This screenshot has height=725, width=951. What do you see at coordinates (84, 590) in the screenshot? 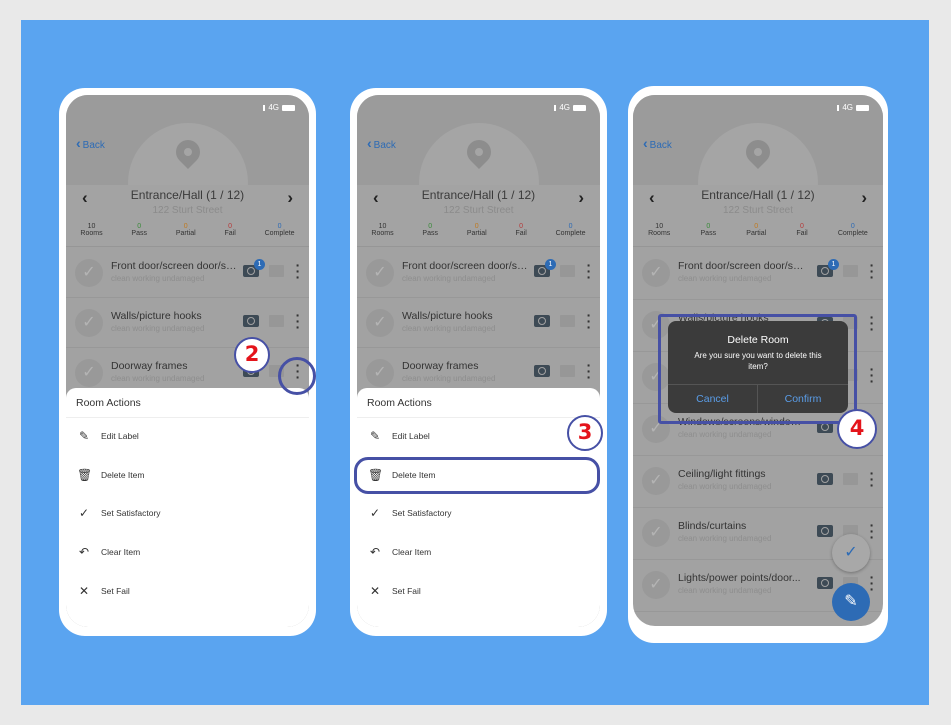
I see `close-icon: ✕` at bounding box center [84, 590].